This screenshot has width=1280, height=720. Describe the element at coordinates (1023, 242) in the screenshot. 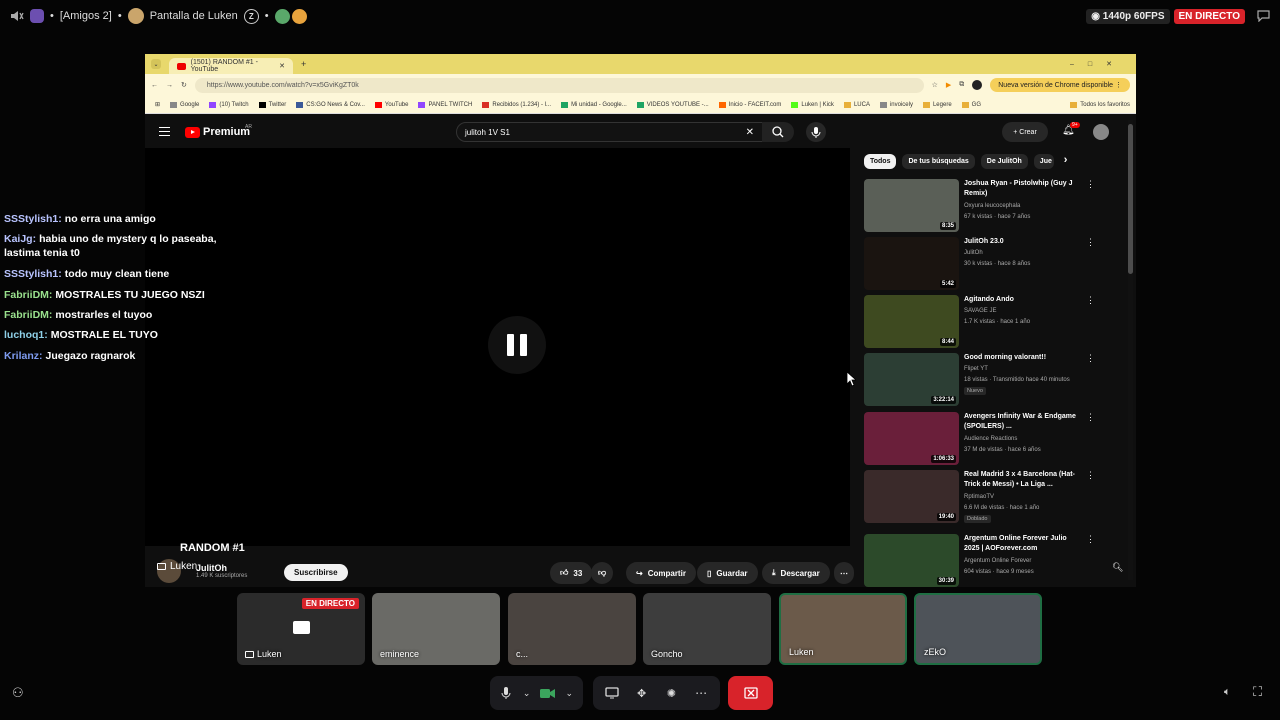

I see `recommended-title: JulitOh 23.0` at that location.